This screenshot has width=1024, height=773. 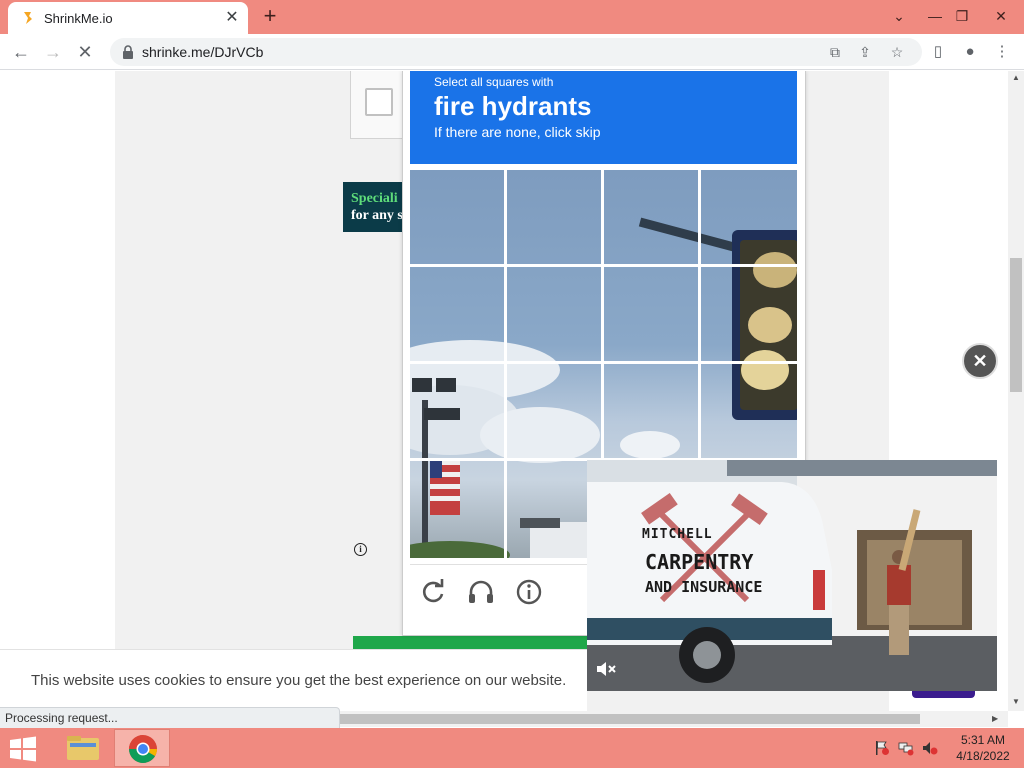 I want to click on video-brand-line-2: CARPENTRY, so click(x=699, y=562).